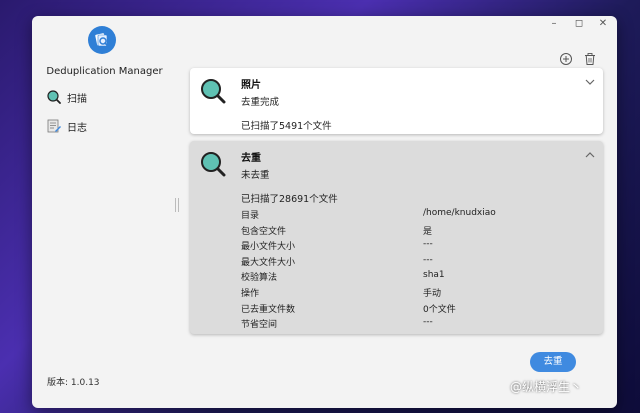 The height and width of the screenshot is (413, 640). What do you see at coordinates (416, 232) in the screenshot?
I see `detail-row: 包含空文件 是` at bounding box center [416, 232].